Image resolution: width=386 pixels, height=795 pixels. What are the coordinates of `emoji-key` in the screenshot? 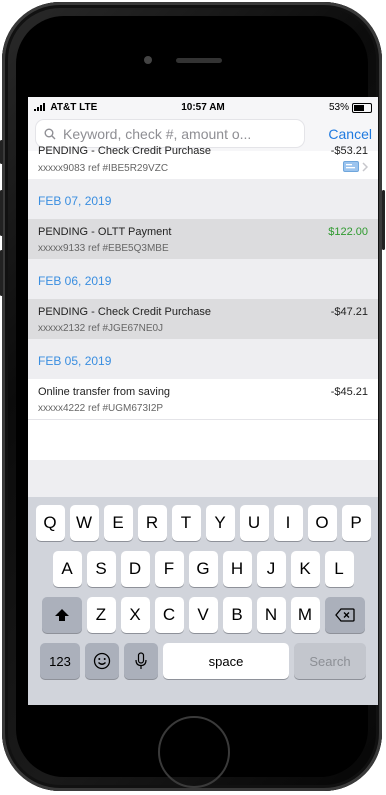 It's located at (102, 661).